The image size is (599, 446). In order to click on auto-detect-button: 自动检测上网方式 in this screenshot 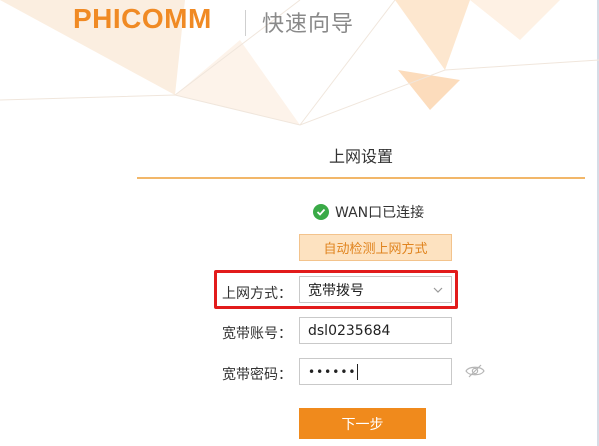, I will do `click(375, 247)`.